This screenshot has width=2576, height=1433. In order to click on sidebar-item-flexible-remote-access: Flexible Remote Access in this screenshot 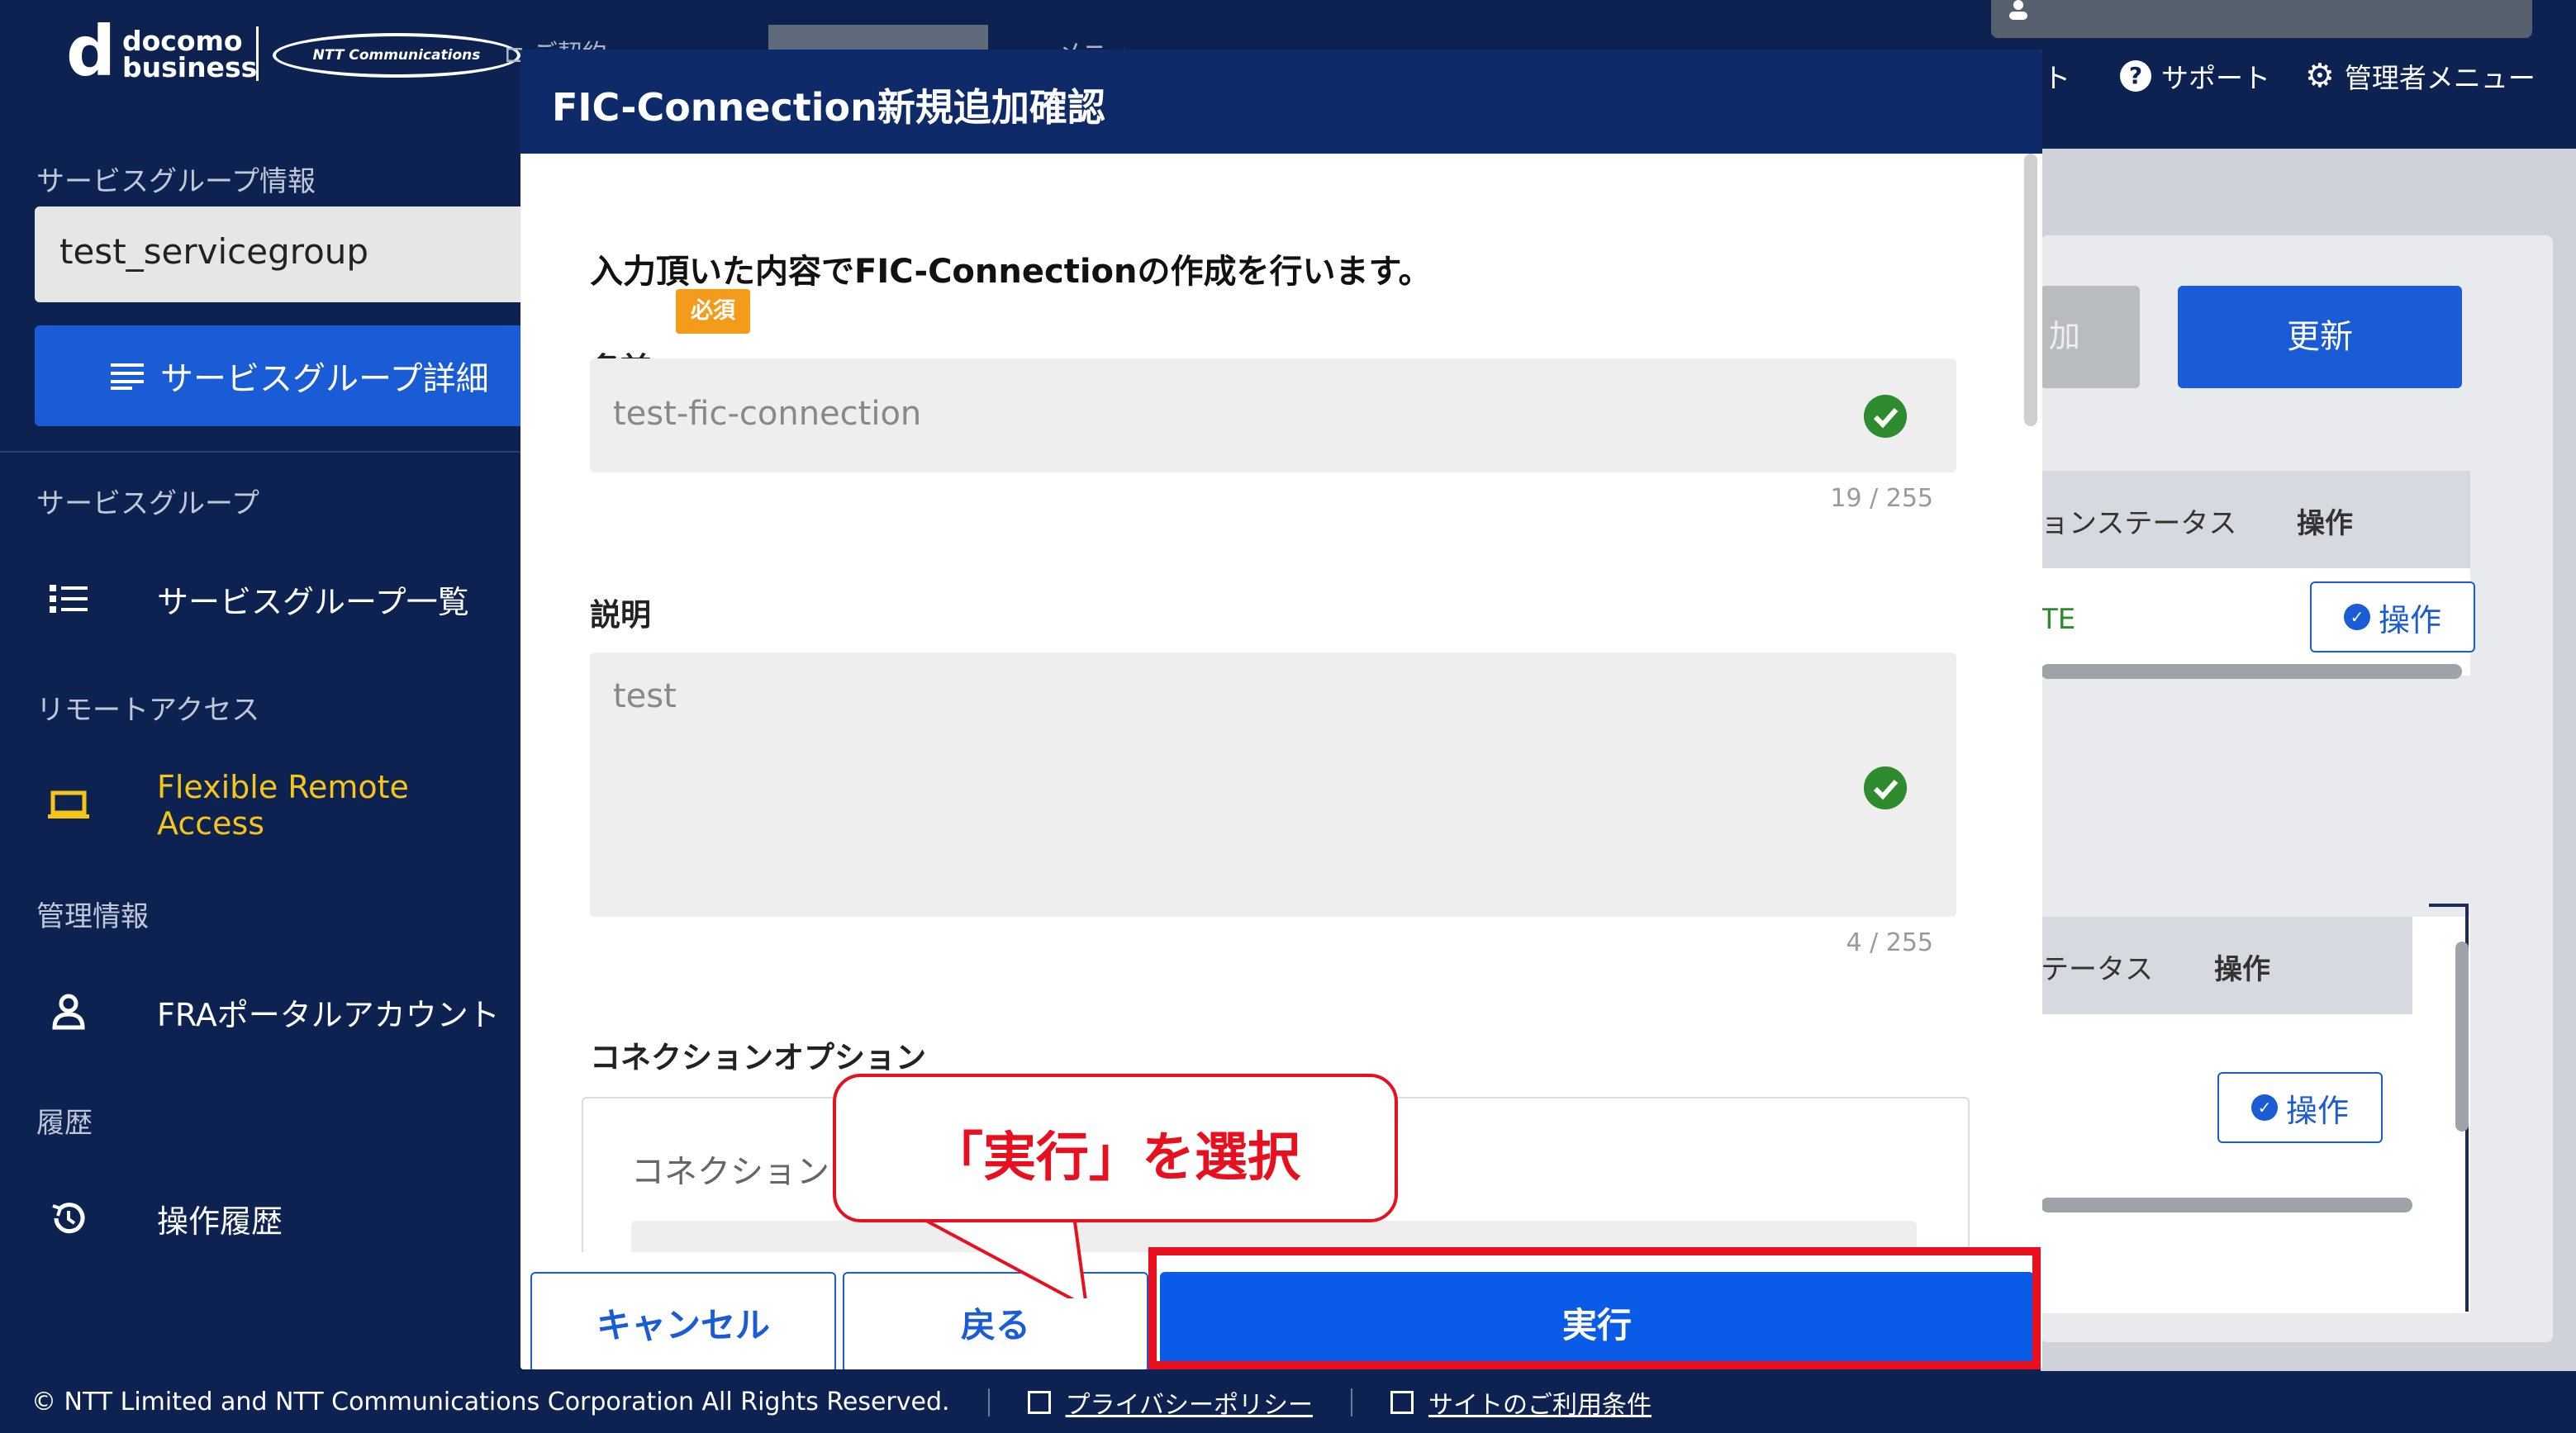, I will do `click(260, 805)`.